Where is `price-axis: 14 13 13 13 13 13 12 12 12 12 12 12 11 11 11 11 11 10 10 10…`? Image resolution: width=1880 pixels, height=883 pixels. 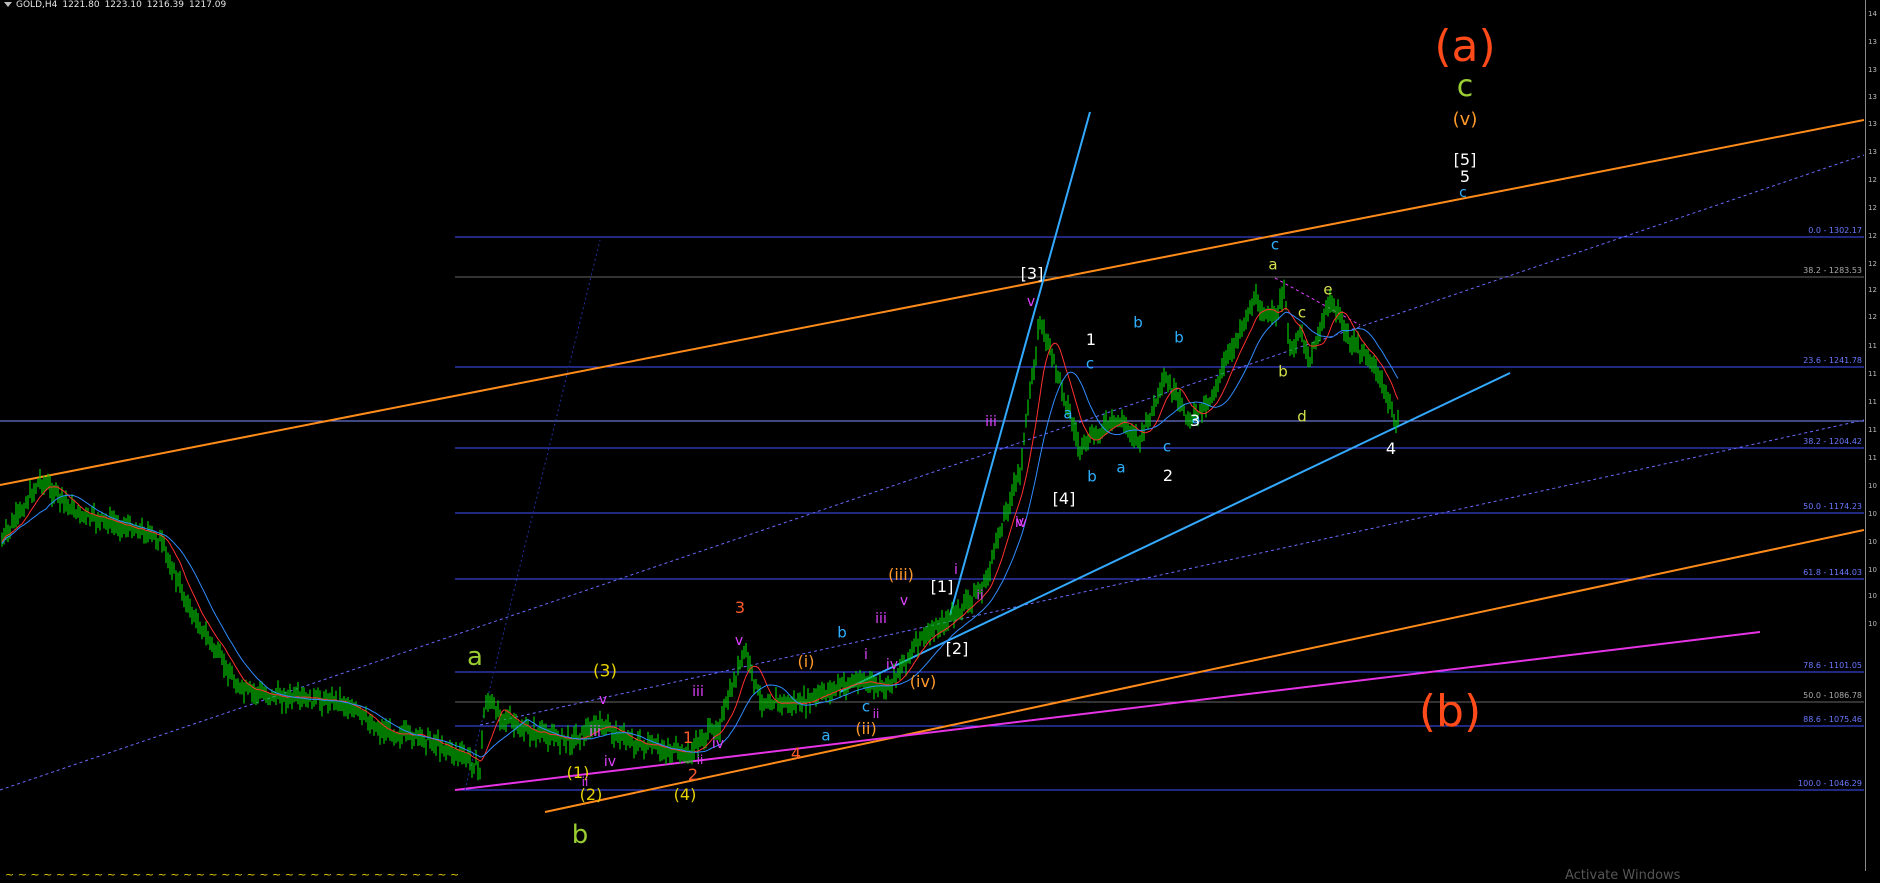 price-axis: 14 13 13 13 13 13 12 12 12 12 12 12 11 11 11 11 11 10 10 10… is located at coordinates (1872, 435).